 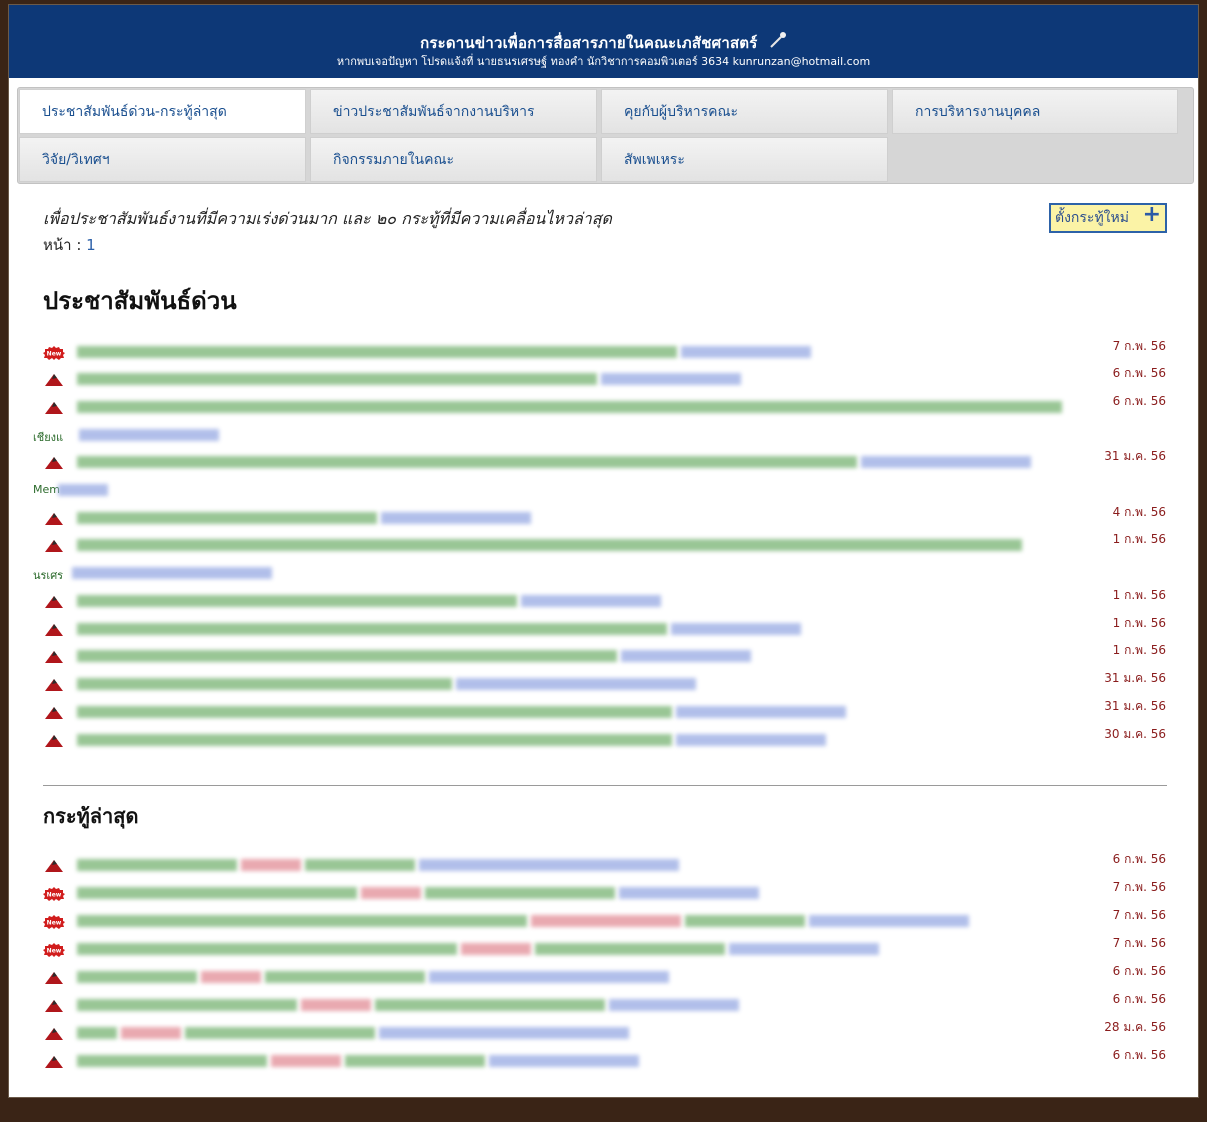 I want to click on new-topic-button: ตั้งกระทู้ใหม่ +, so click(x=1108, y=217).